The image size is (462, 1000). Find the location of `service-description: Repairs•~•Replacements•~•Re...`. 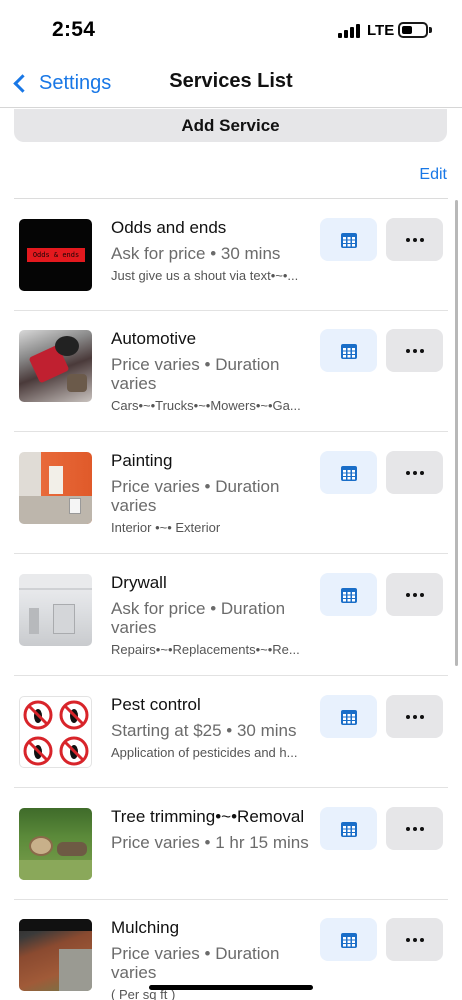

service-description: Repairs•~•Replacements•~•Re... is located at coordinates (205, 649).